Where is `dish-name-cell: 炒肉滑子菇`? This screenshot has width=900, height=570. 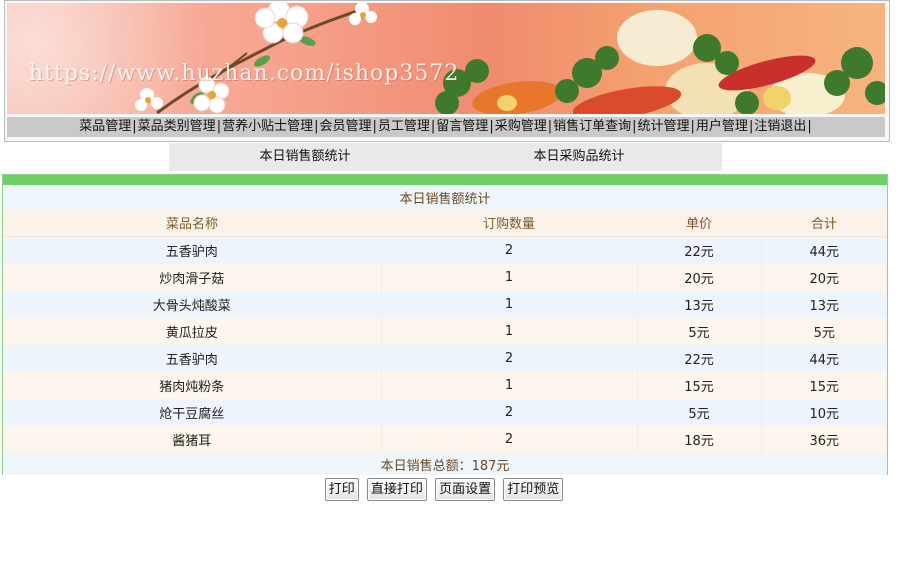 dish-name-cell: 炒肉滑子菇 is located at coordinates (192, 277).